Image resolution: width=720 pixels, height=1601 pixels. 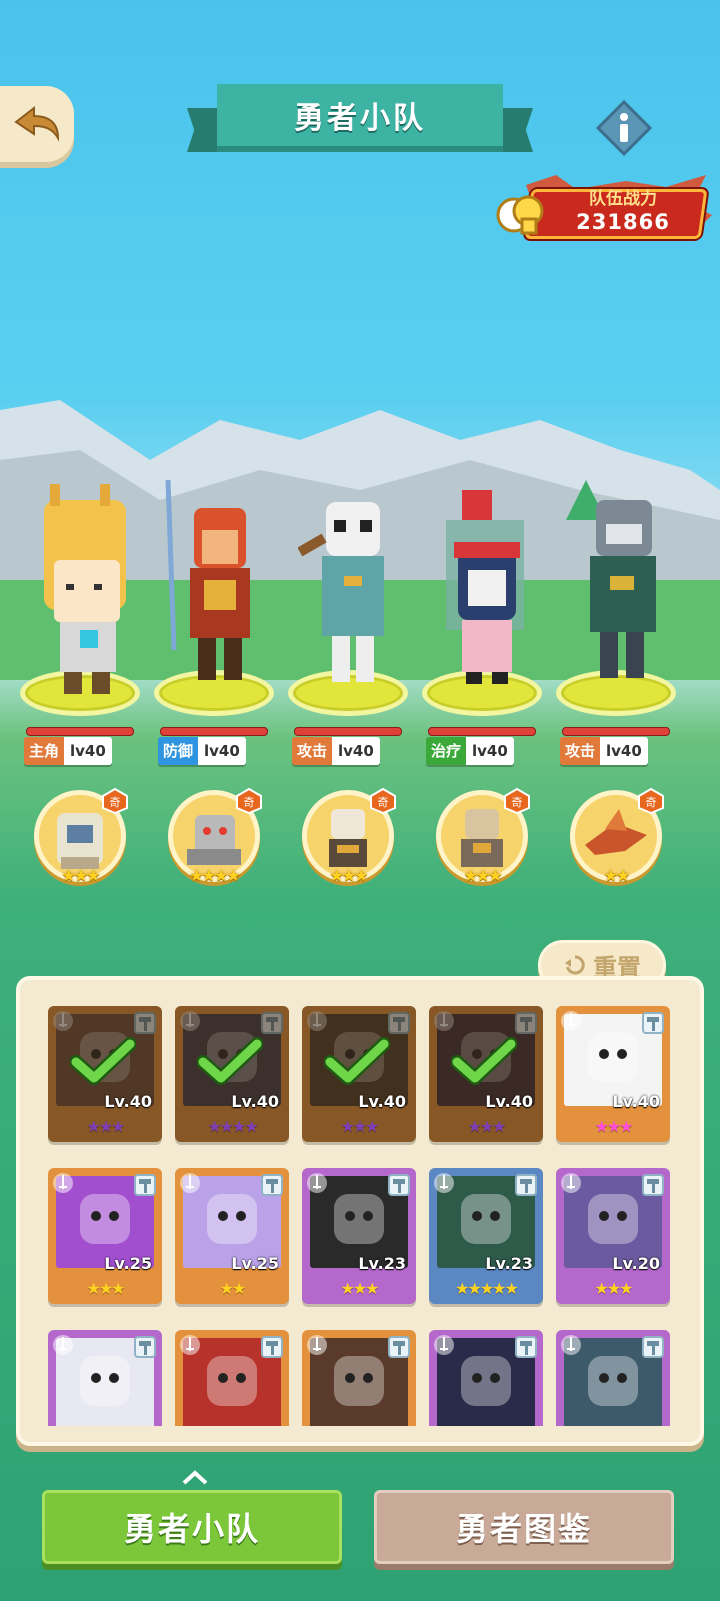 I want to click on pet-stars: ★★, so click(x=617, y=875).